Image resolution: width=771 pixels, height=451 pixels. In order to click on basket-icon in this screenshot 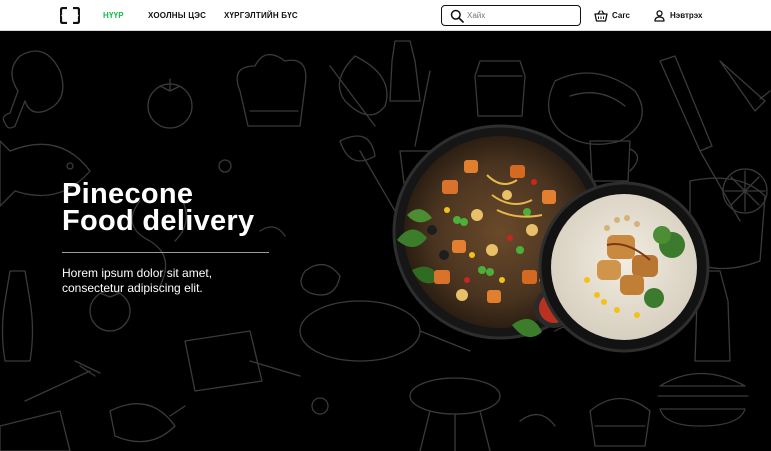, I will do `click(601, 15)`.